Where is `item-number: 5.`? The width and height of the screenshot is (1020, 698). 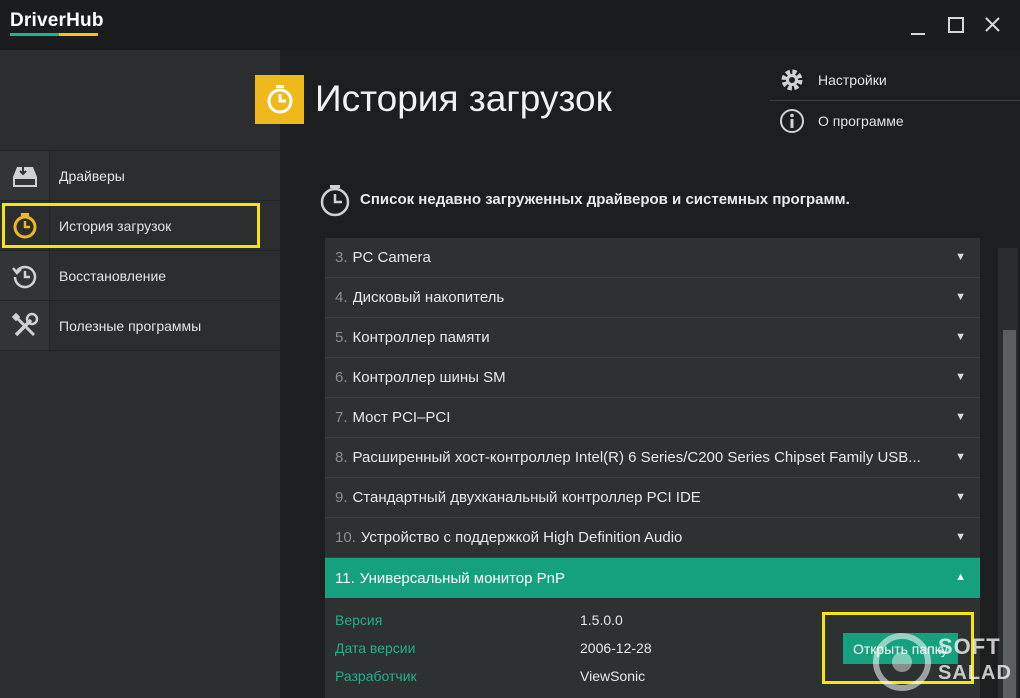
item-number: 5. is located at coordinates (341, 337).